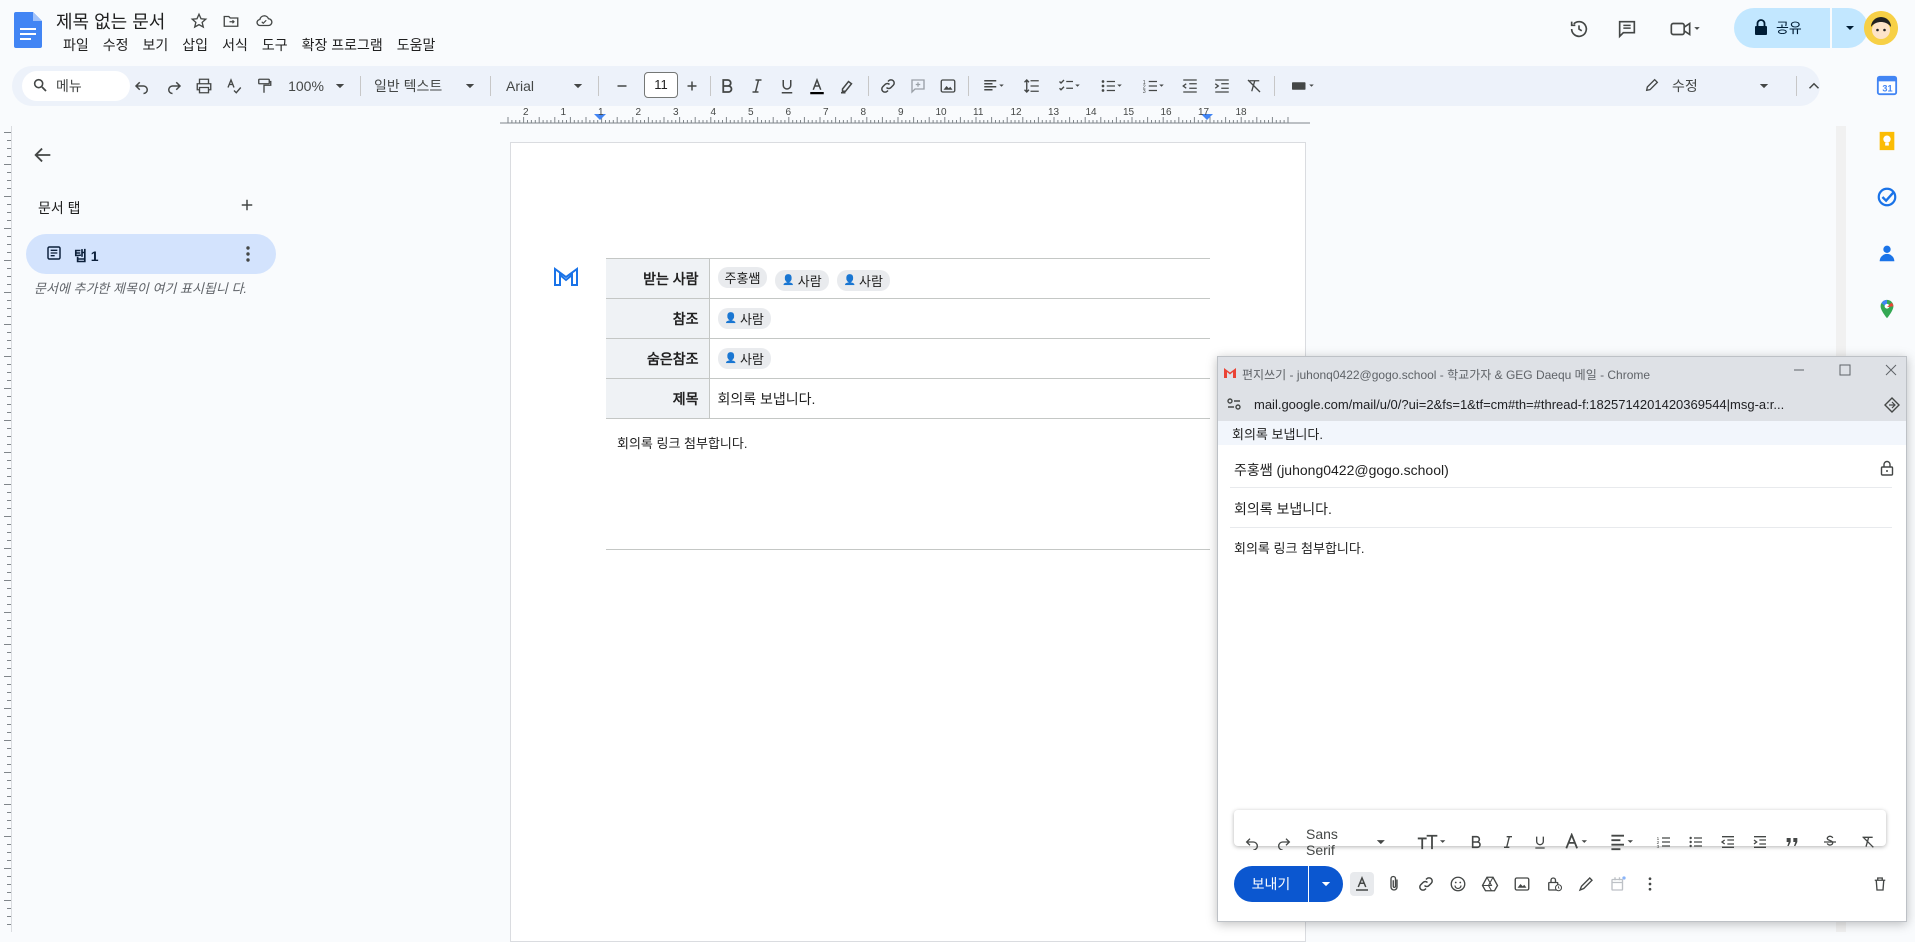 The width and height of the screenshot is (1915, 942). I want to click on insert-image-icon, so click(948, 86).